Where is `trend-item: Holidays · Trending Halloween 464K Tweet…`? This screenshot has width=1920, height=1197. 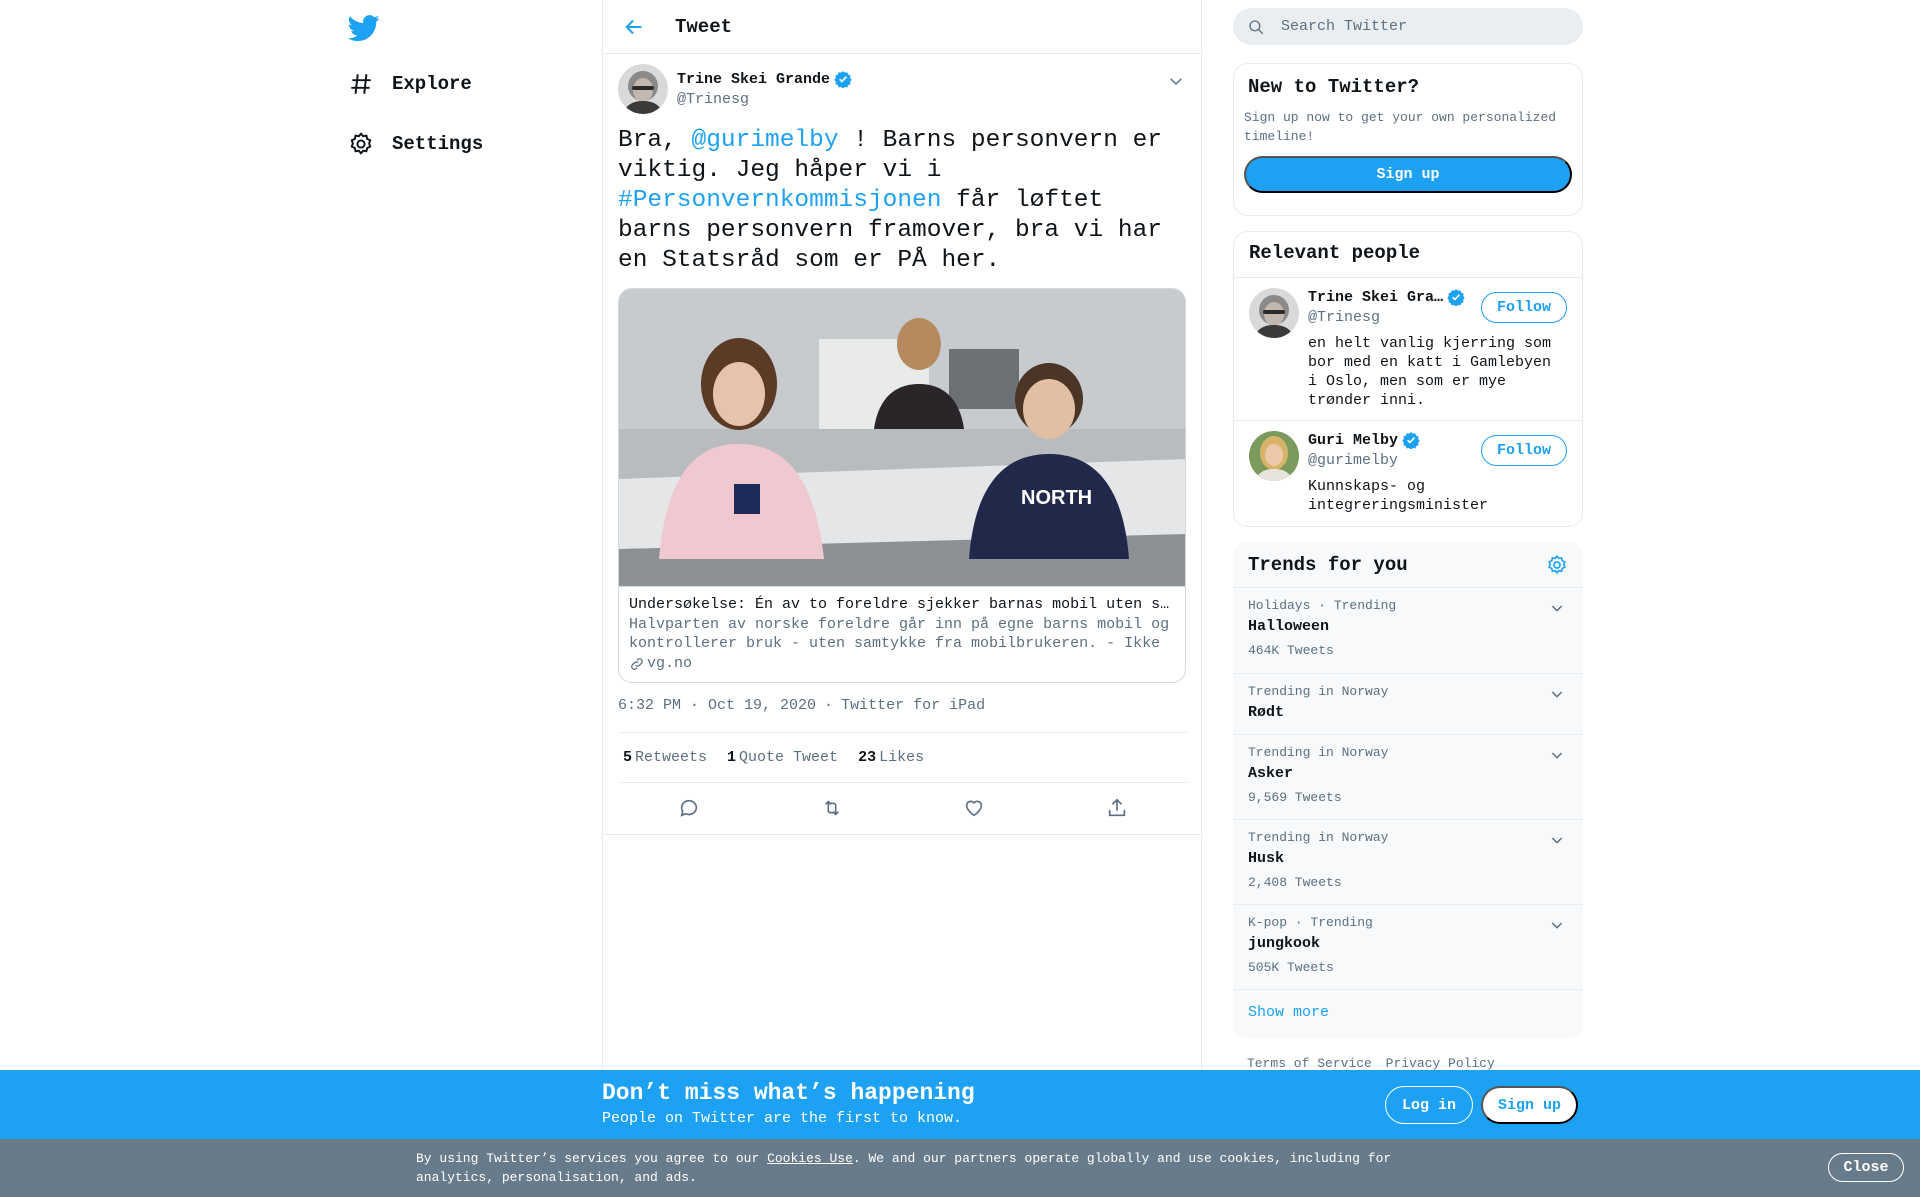 trend-item: Holidays · Trending Halloween 464K Tweet… is located at coordinates (1408, 631).